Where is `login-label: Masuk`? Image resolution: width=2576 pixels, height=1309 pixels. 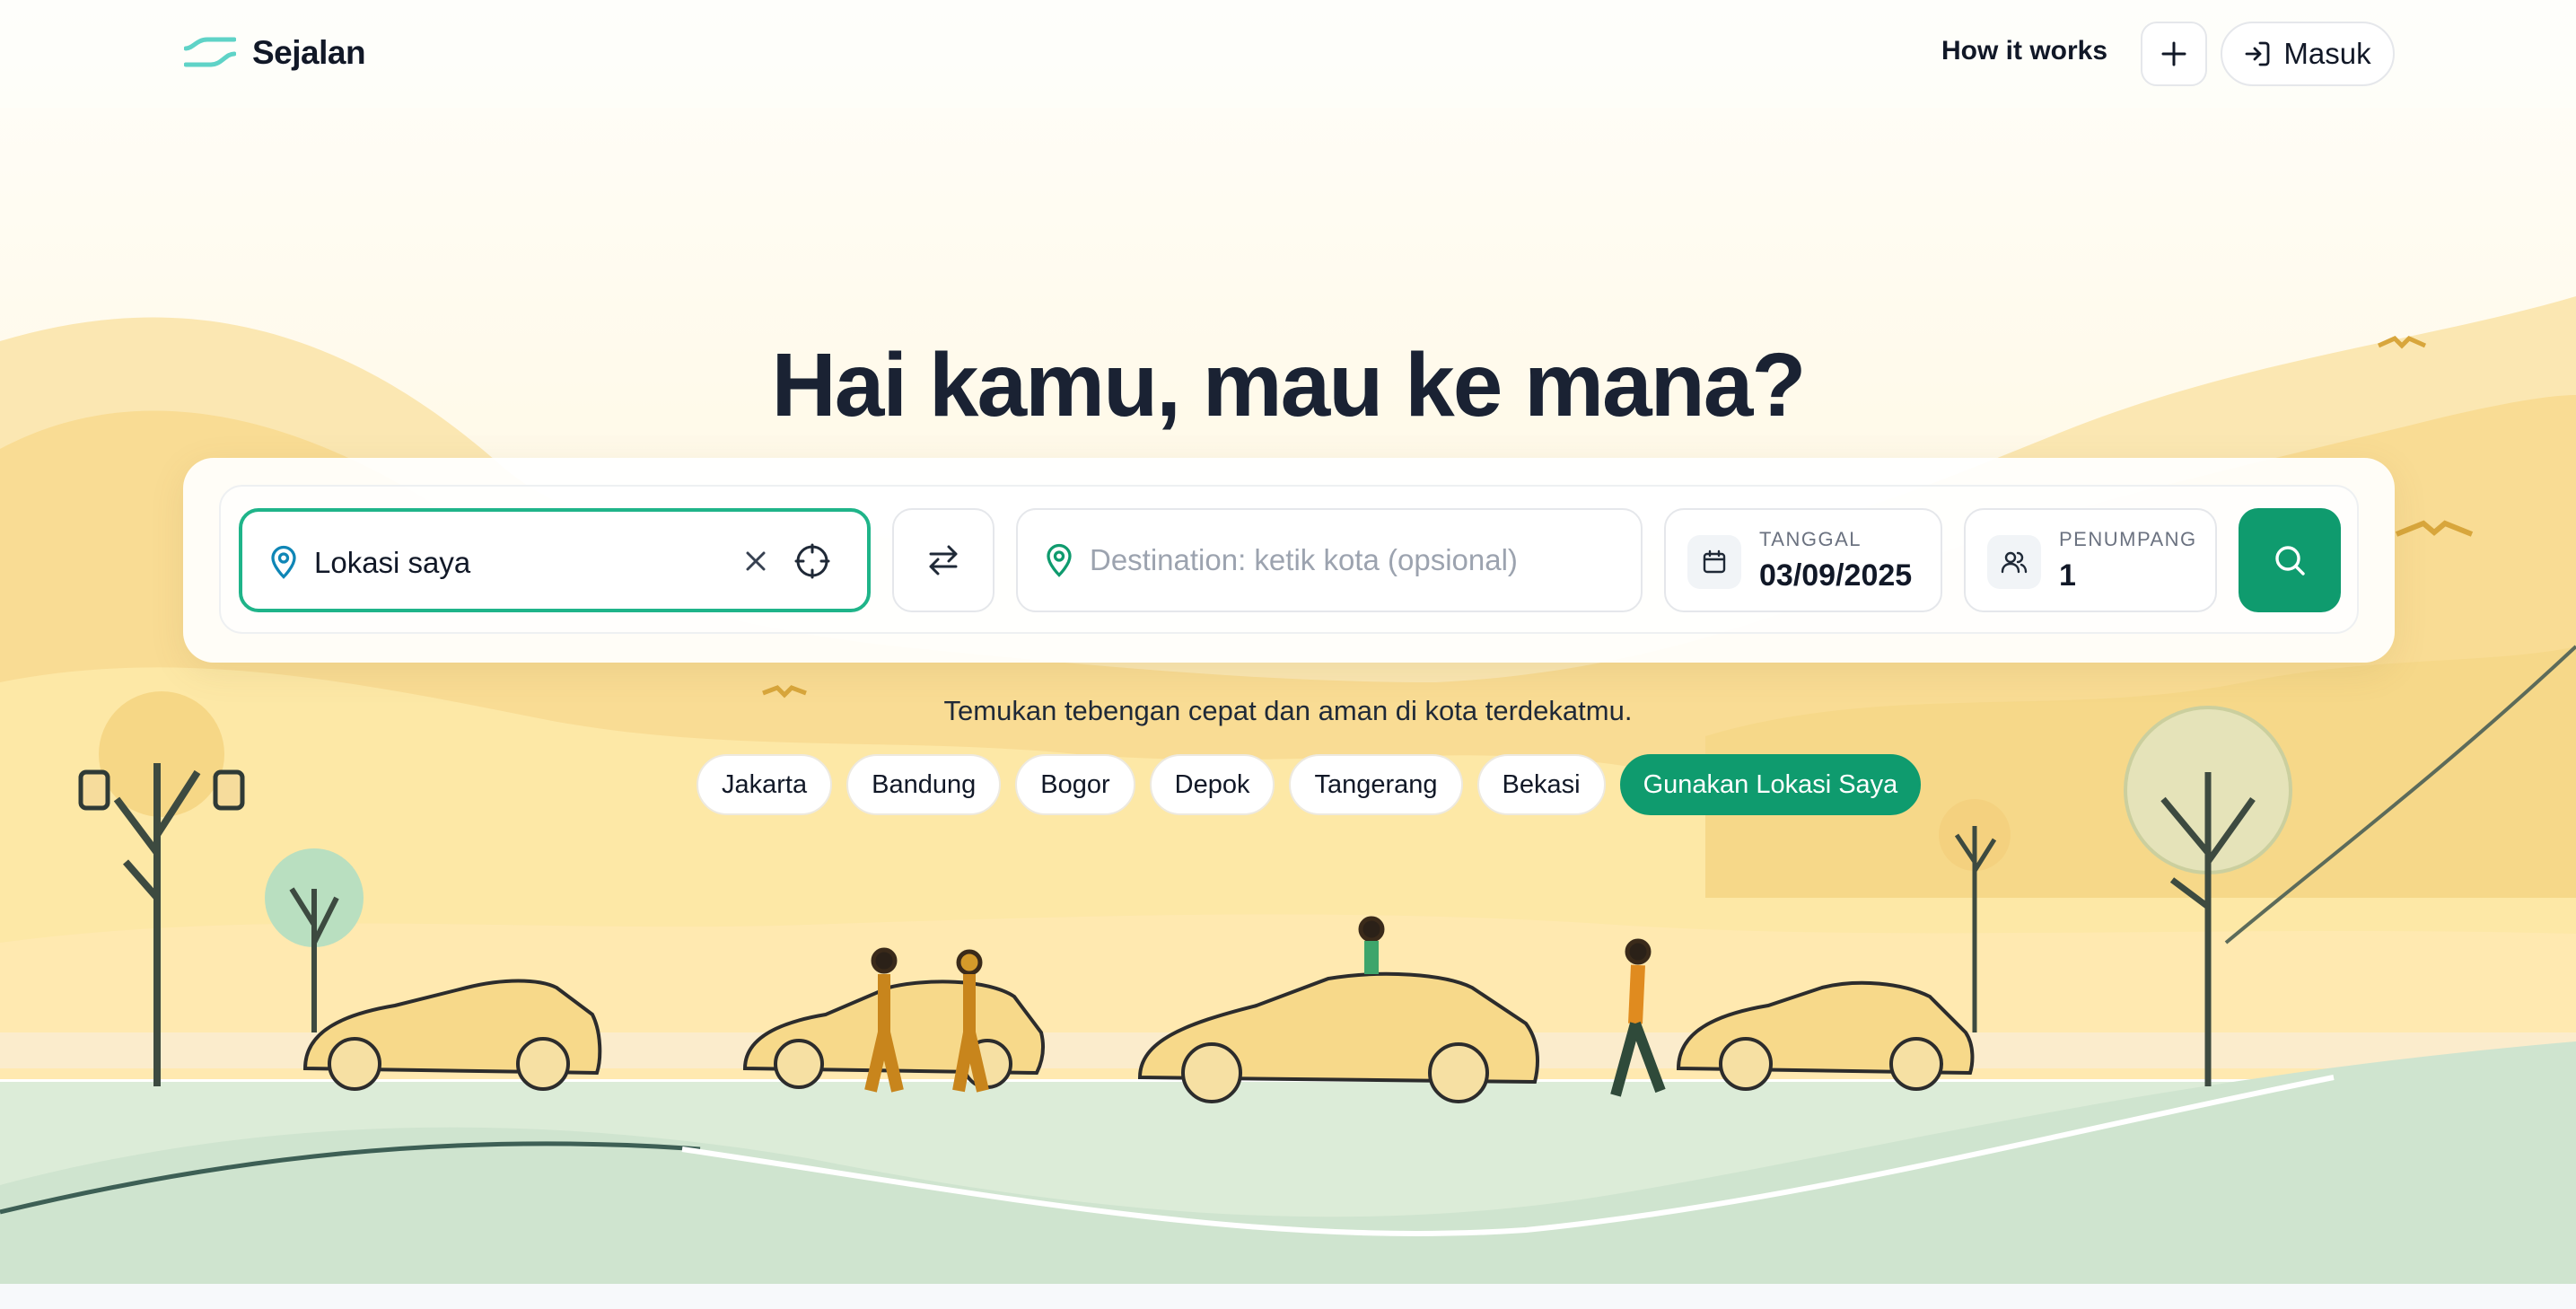 login-label: Masuk is located at coordinates (2327, 53).